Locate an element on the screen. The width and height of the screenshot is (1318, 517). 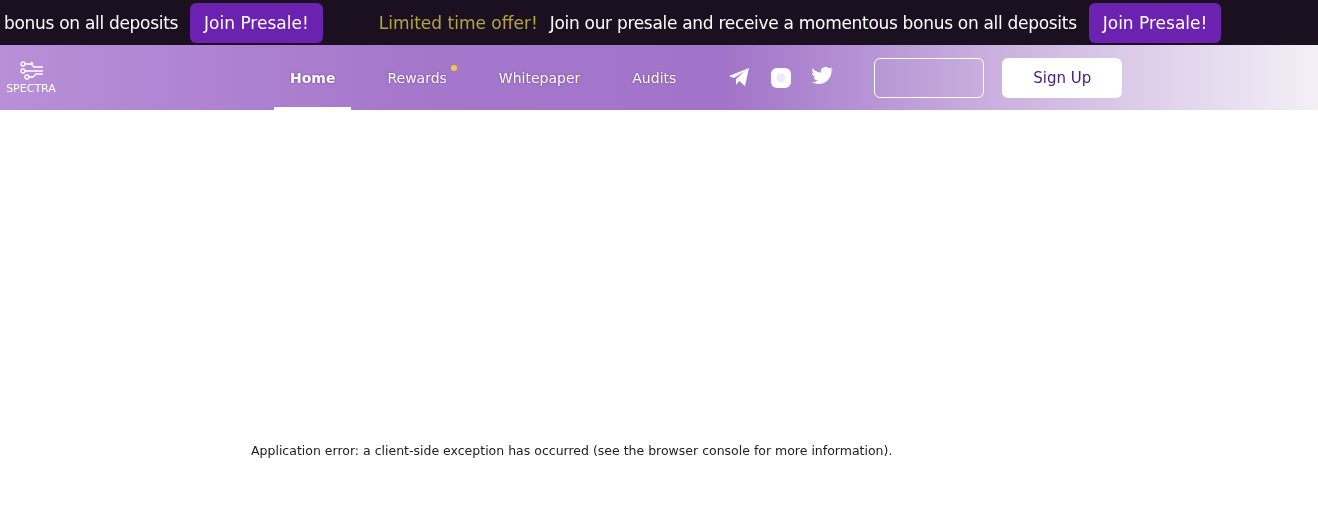
error-message: Application error: a client-side exception has occurred (see the browser console for more information). is located at coordinates (572, 450).